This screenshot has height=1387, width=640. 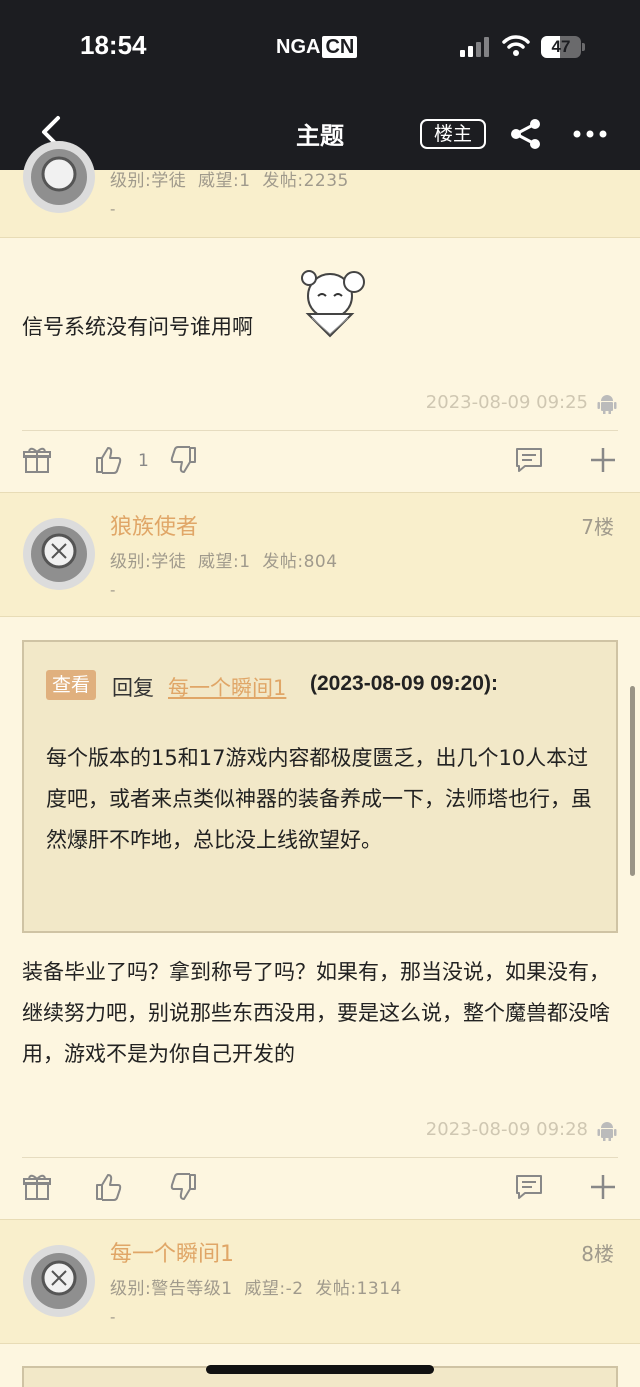 I want to click on reply-label: 回复, so click(x=133, y=688).